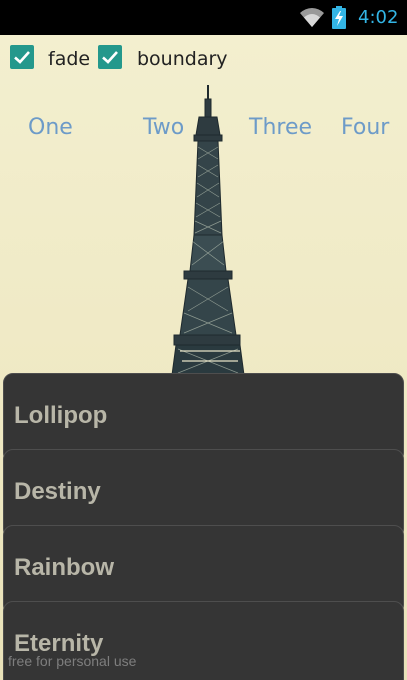  What do you see at coordinates (182, 59) in the screenshot?
I see `boundary-label: boundary` at bounding box center [182, 59].